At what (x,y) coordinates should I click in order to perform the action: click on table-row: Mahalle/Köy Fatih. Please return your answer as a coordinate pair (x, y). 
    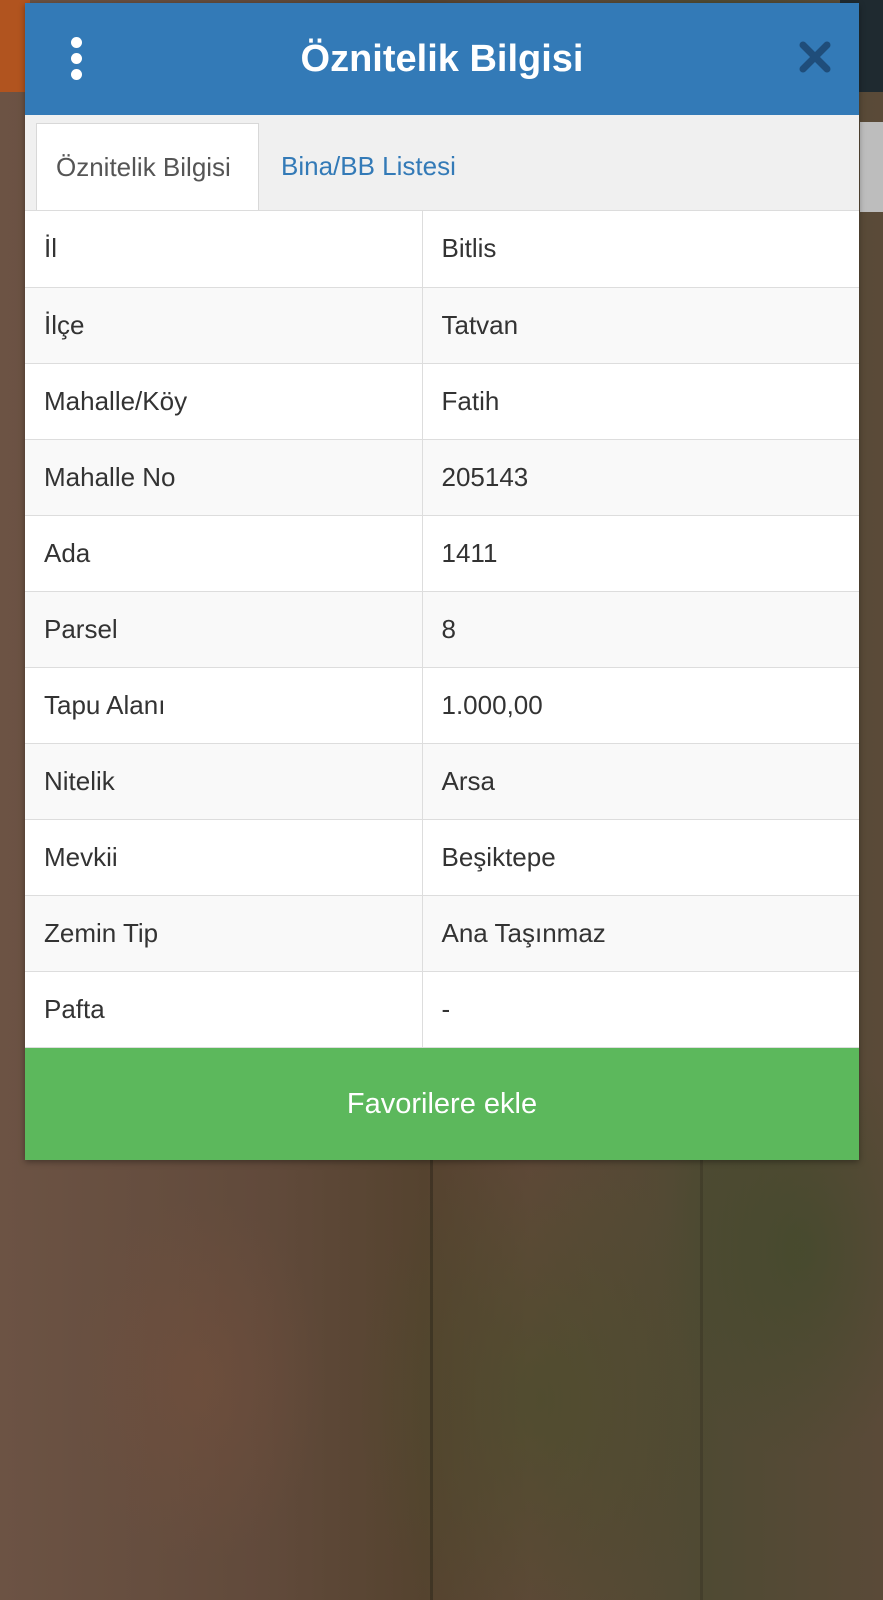
    Looking at the image, I should click on (442, 401).